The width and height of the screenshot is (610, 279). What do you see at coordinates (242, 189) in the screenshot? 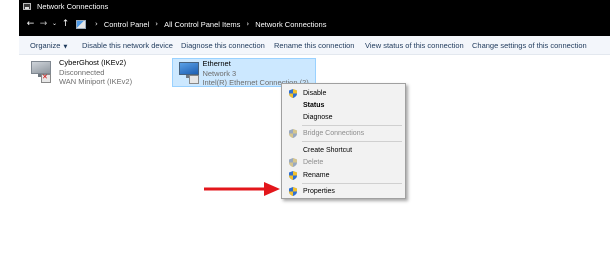
I see `red-annotation-arrow-icon` at bounding box center [242, 189].